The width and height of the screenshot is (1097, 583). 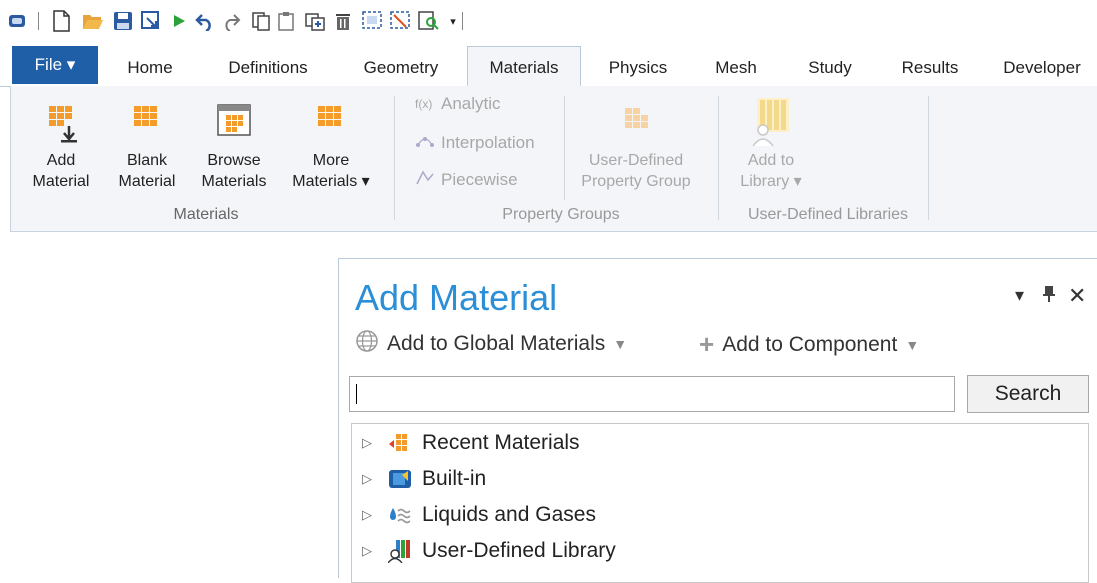 I want to click on recent-materials-icon, so click(x=400, y=443).